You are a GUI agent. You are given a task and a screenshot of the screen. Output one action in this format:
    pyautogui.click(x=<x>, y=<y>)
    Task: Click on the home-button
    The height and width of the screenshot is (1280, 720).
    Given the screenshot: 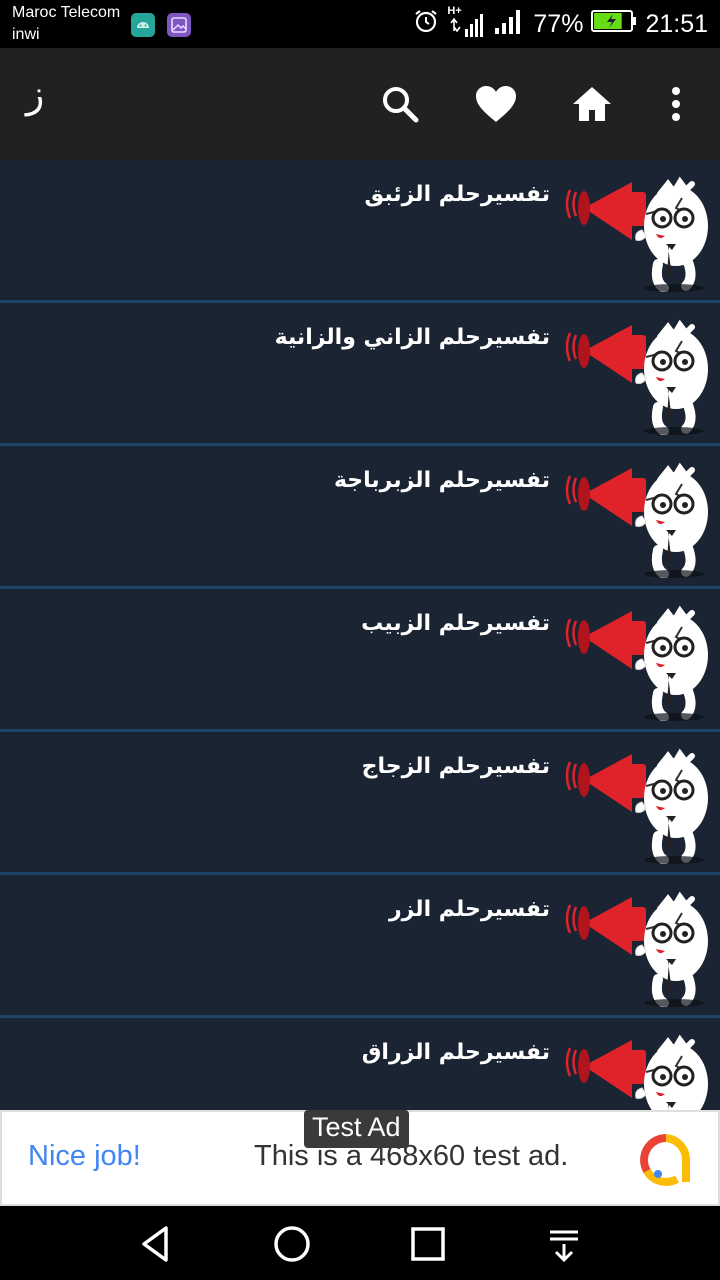 What is the action you would take?
    pyautogui.click(x=592, y=104)
    